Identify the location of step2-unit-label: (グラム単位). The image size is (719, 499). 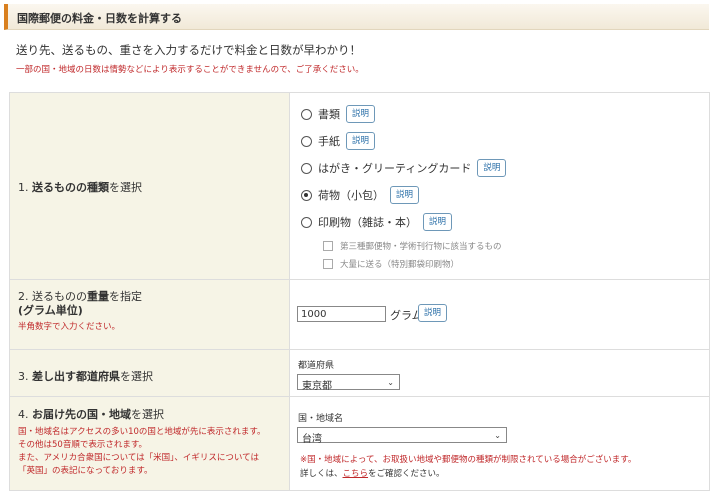
(50, 310).